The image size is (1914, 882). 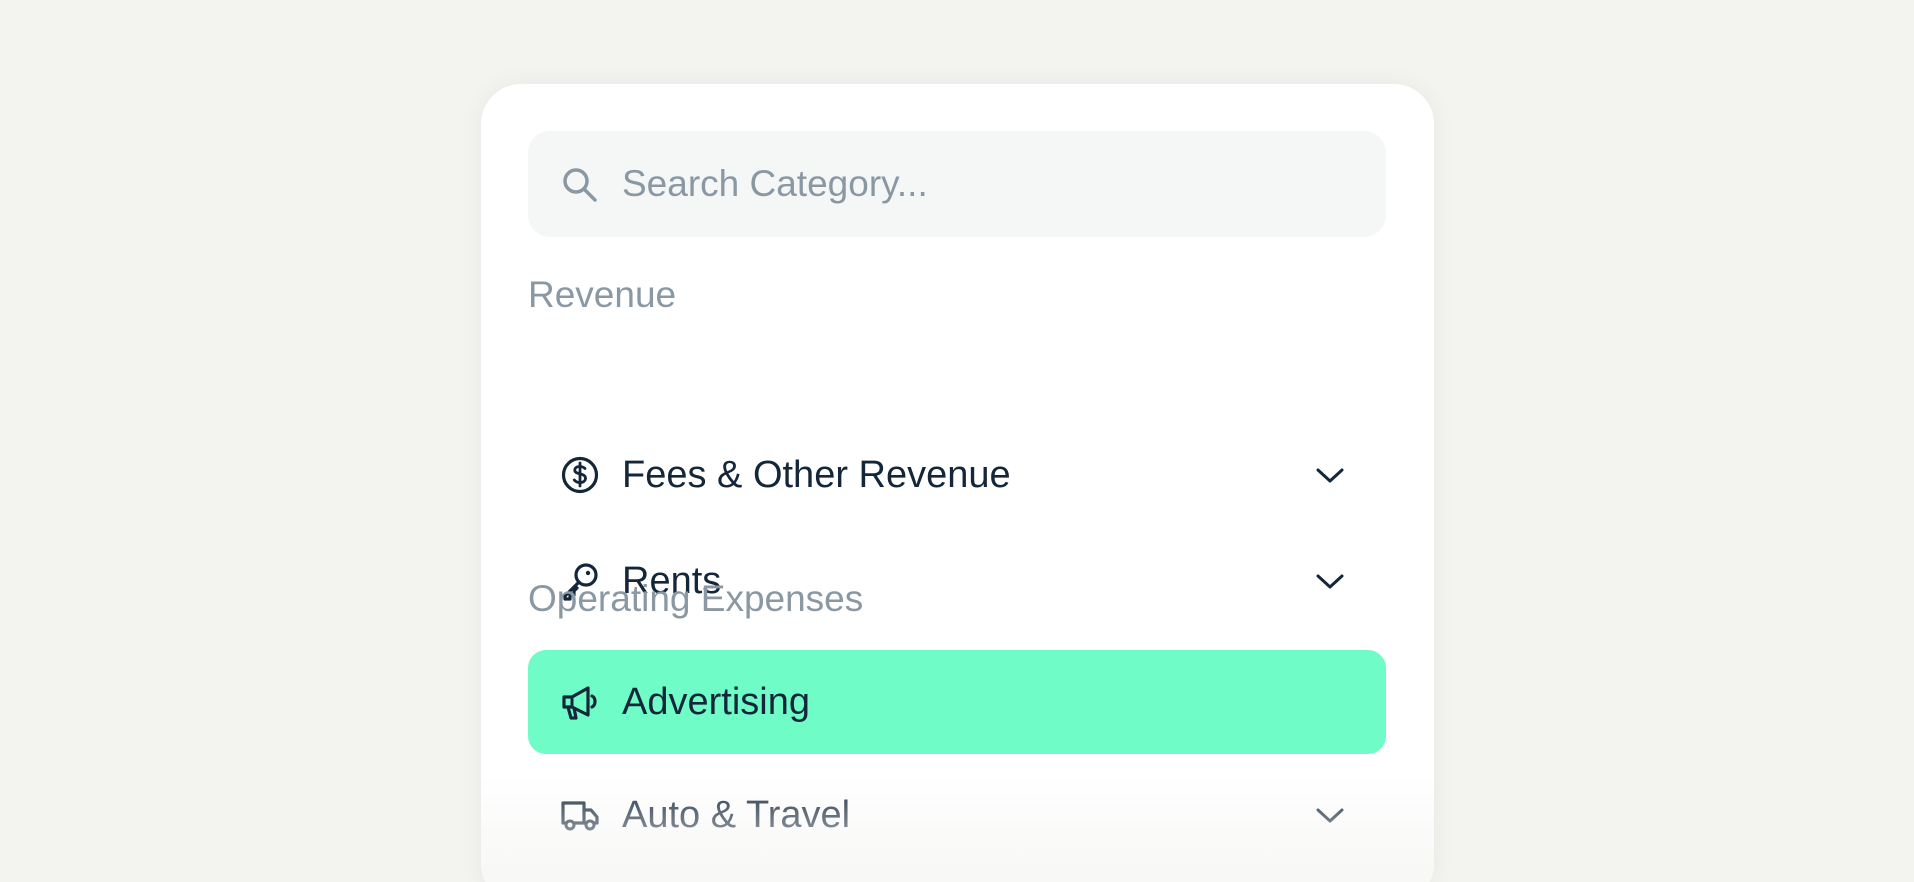 What do you see at coordinates (816, 475) in the screenshot?
I see `category-label: Fees & Other Revenue` at bounding box center [816, 475].